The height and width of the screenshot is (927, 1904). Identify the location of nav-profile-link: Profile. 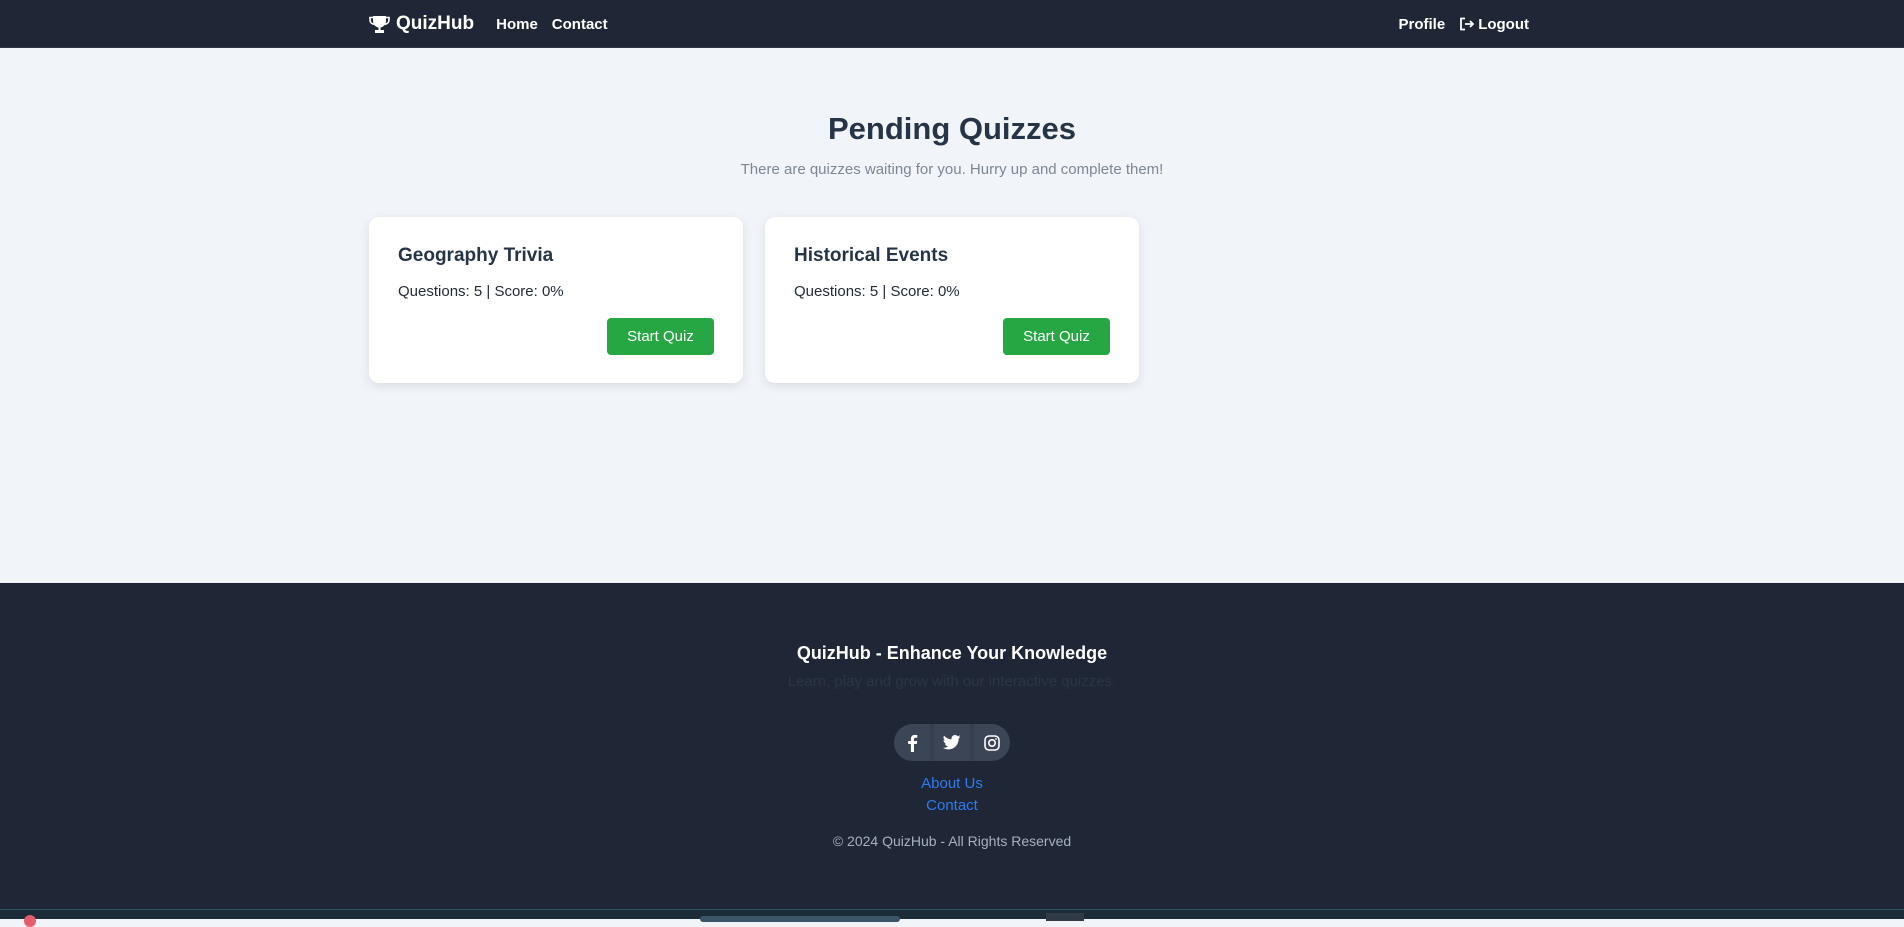
(1422, 24).